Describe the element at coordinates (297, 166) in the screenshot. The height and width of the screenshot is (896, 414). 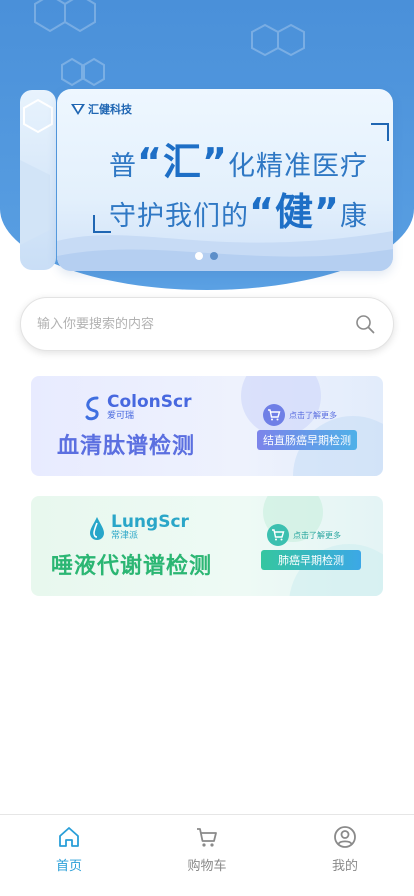
I see `banner-text: 化精准医疗` at that location.